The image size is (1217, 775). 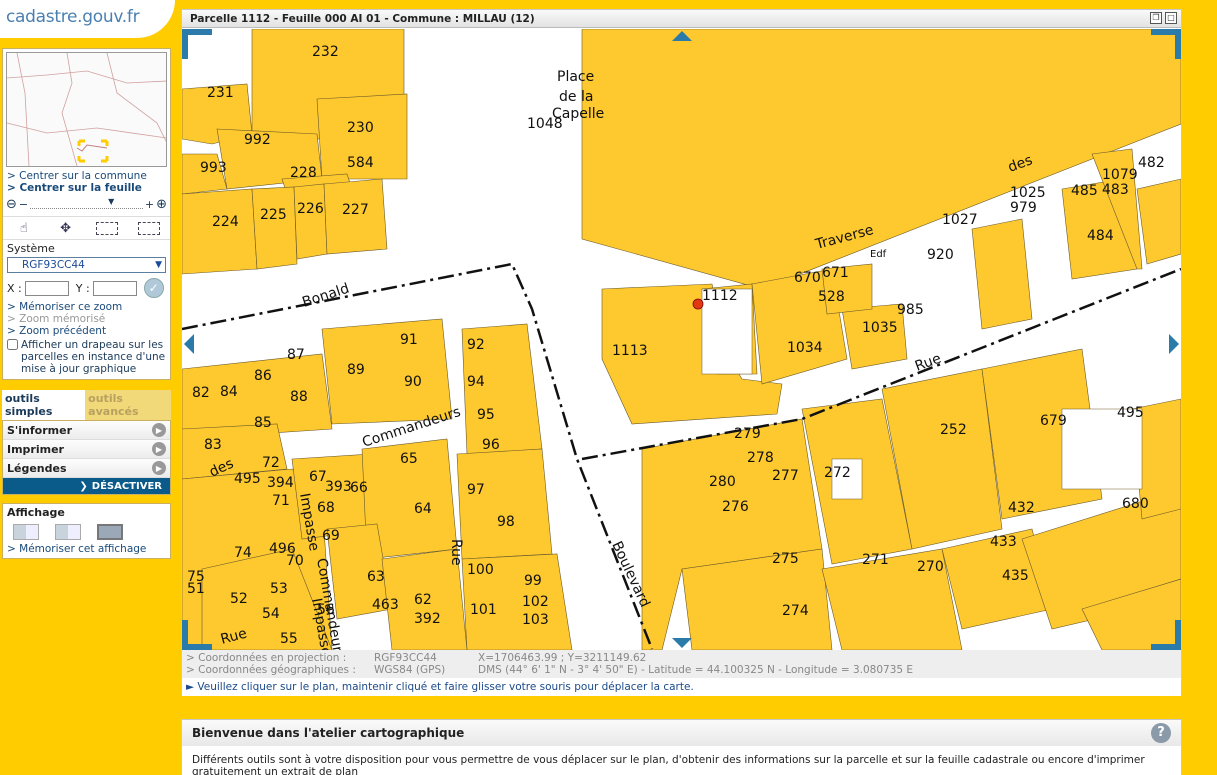 I want to click on display-mode-2-button, so click(x=68, y=532).